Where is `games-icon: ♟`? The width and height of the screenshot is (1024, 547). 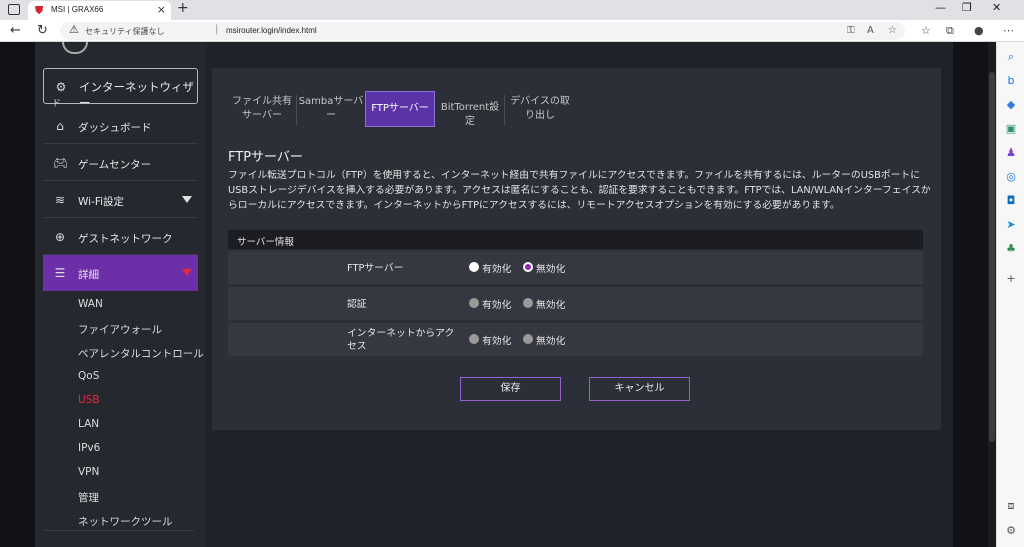 games-icon: ♟ is located at coordinates (1011, 153).